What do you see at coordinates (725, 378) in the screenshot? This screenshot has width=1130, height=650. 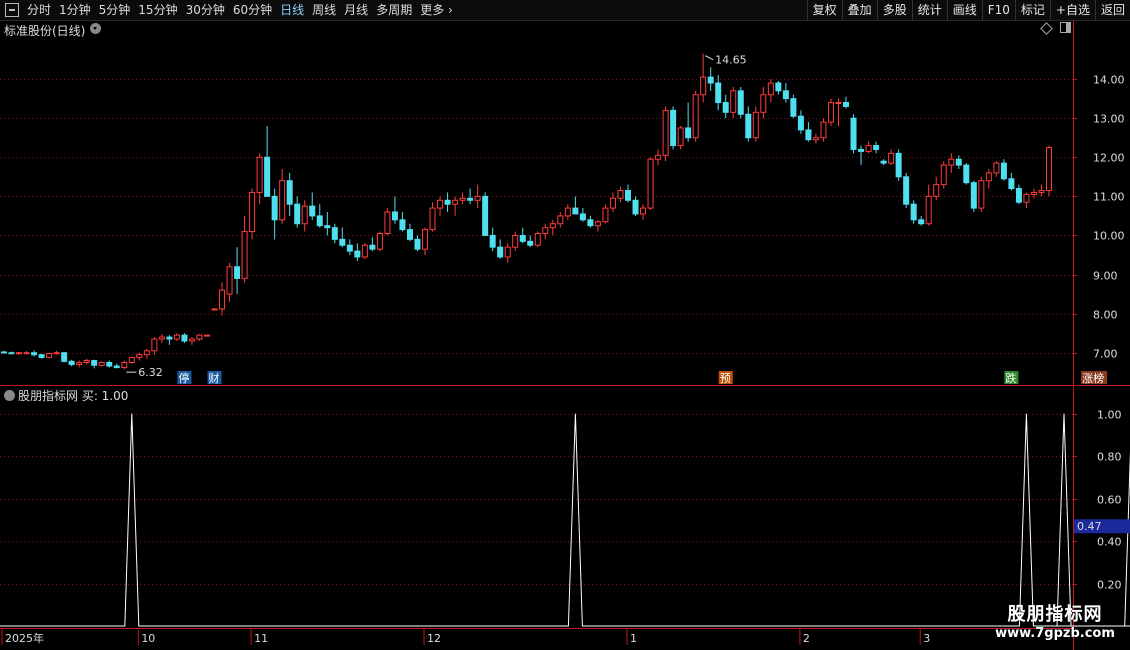 I see `event-marker-label: 预` at bounding box center [725, 378].